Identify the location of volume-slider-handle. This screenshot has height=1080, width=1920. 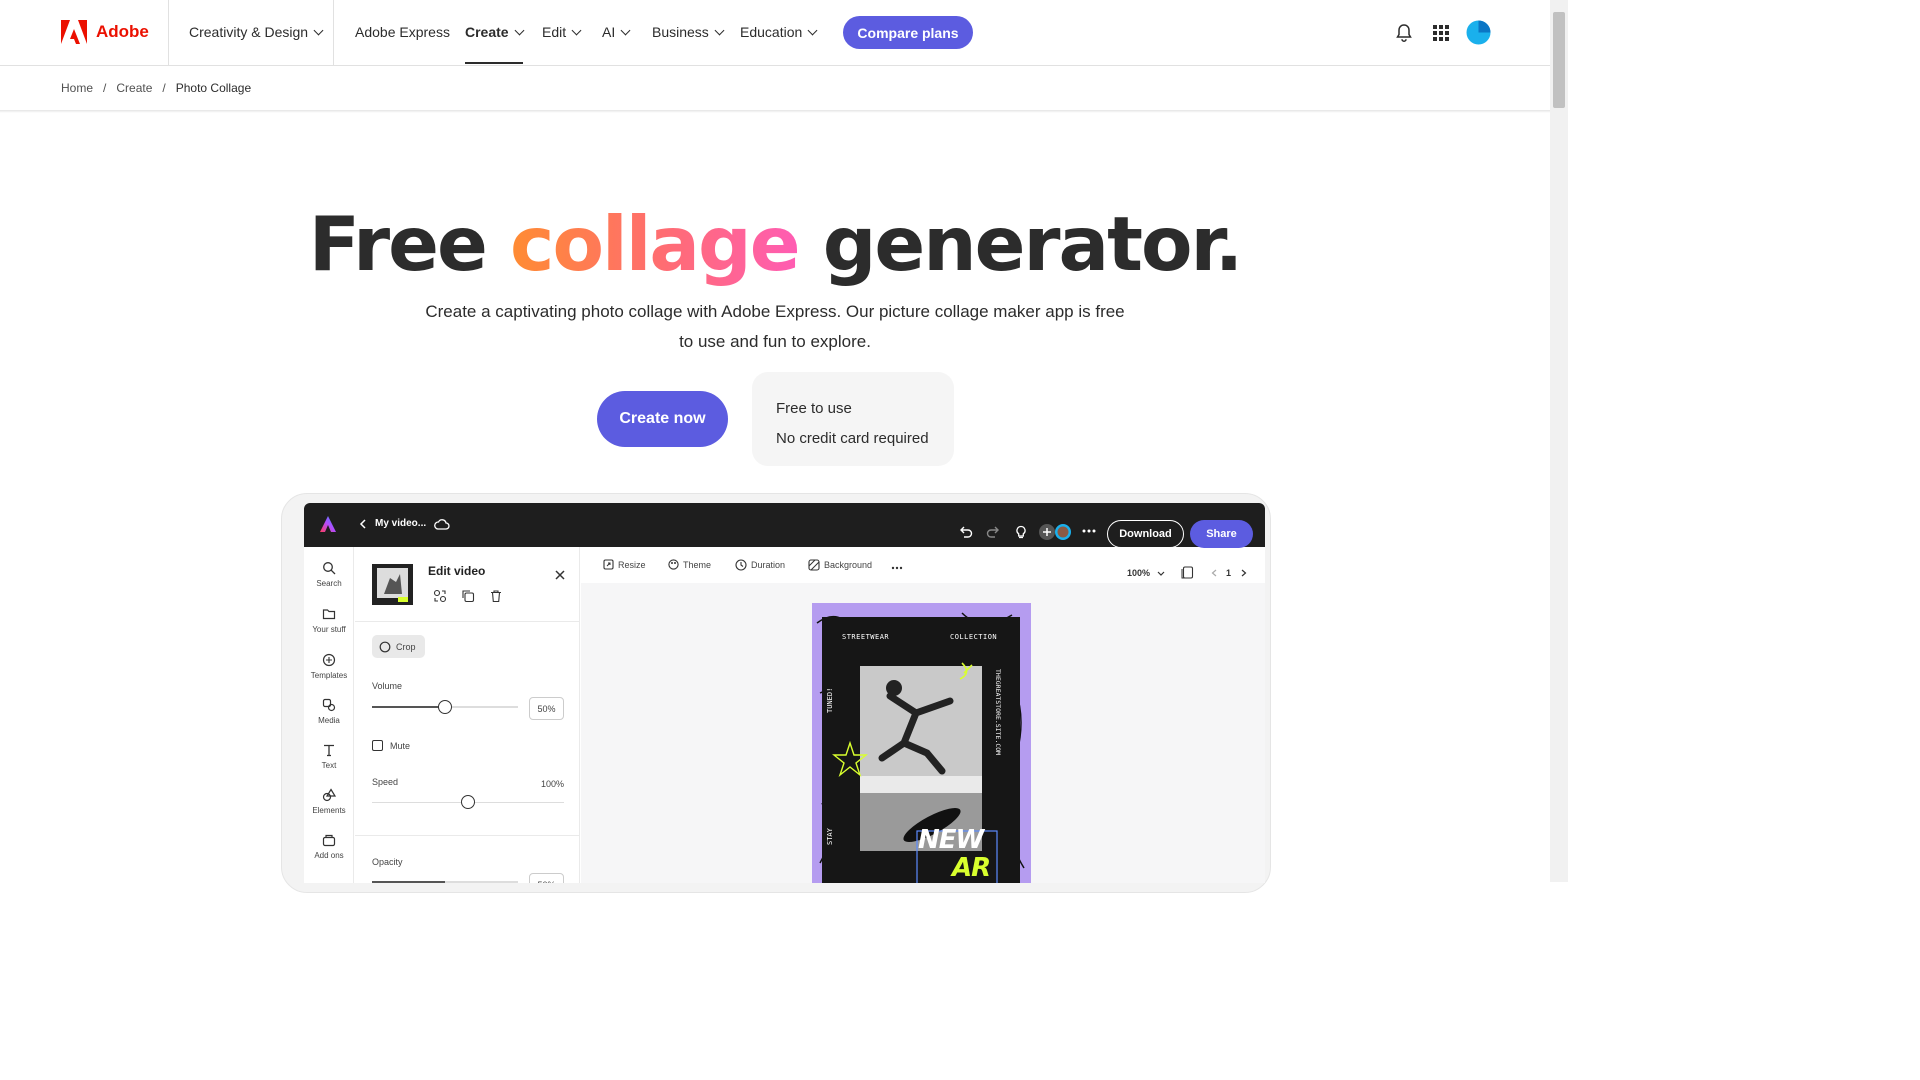
(445, 707).